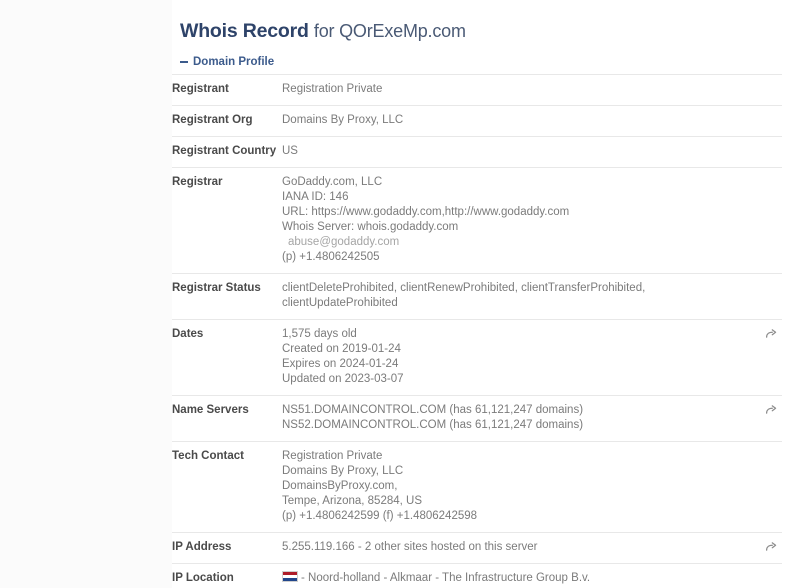  What do you see at coordinates (518, 90) in the screenshot?
I see `row-value: Registration Private` at bounding box center [518, 90].